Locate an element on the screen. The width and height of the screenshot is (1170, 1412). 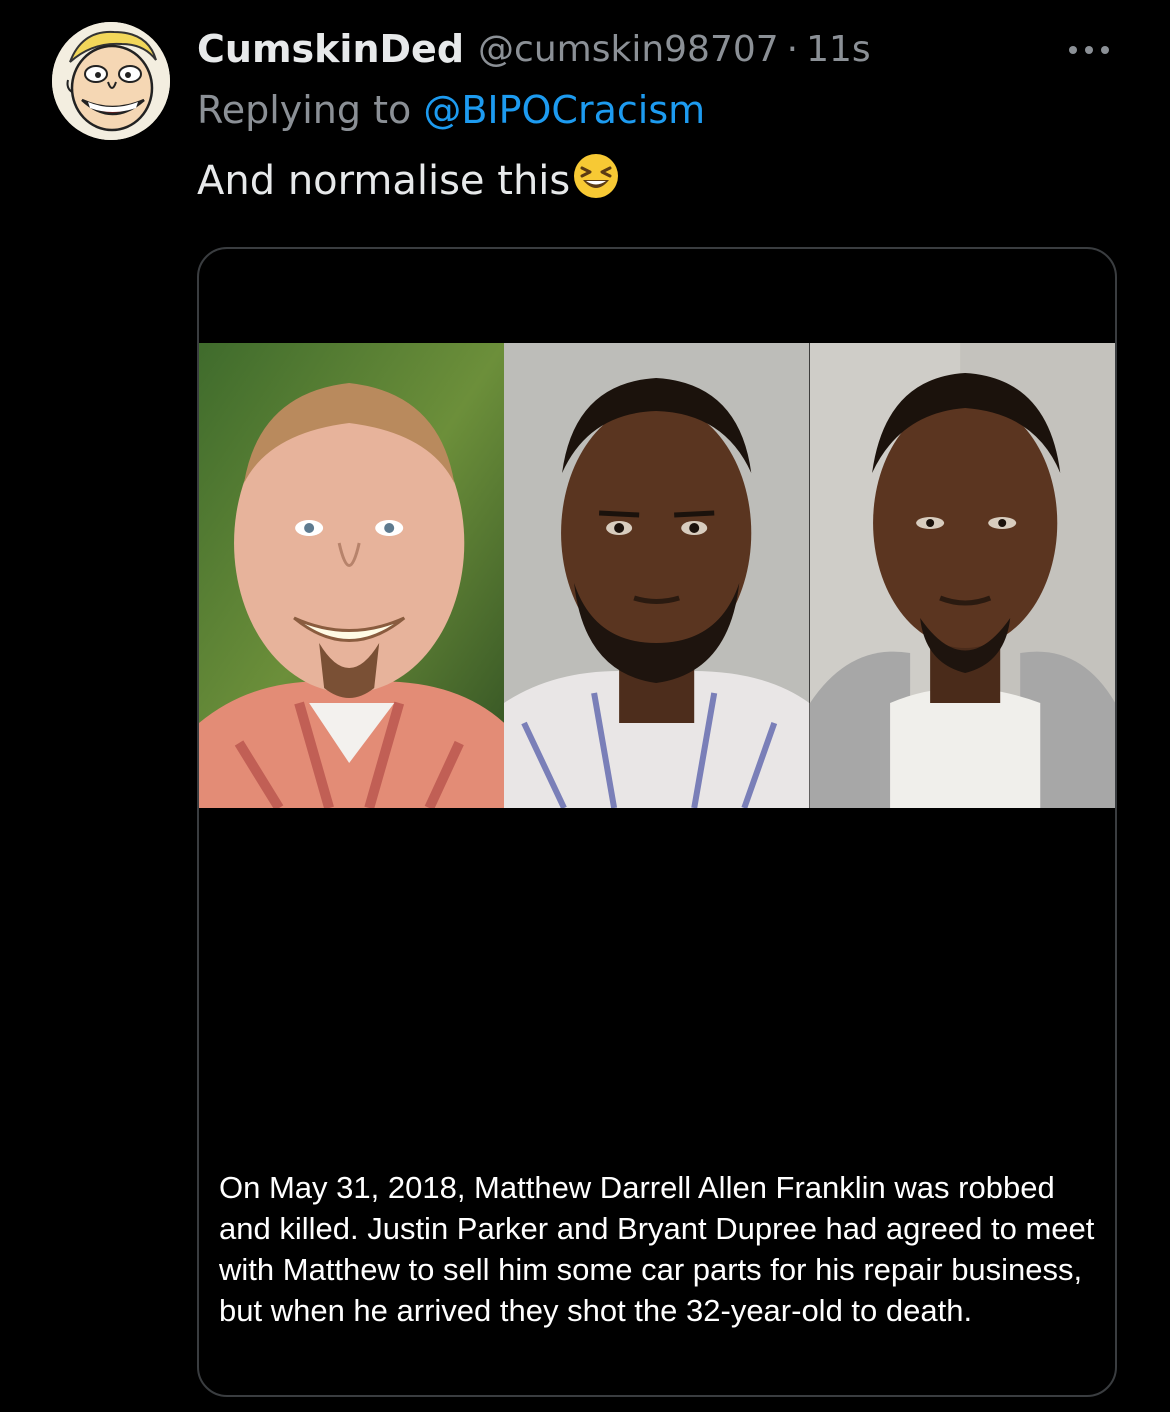
more-options-icon is located at coordinates (1089, 50).